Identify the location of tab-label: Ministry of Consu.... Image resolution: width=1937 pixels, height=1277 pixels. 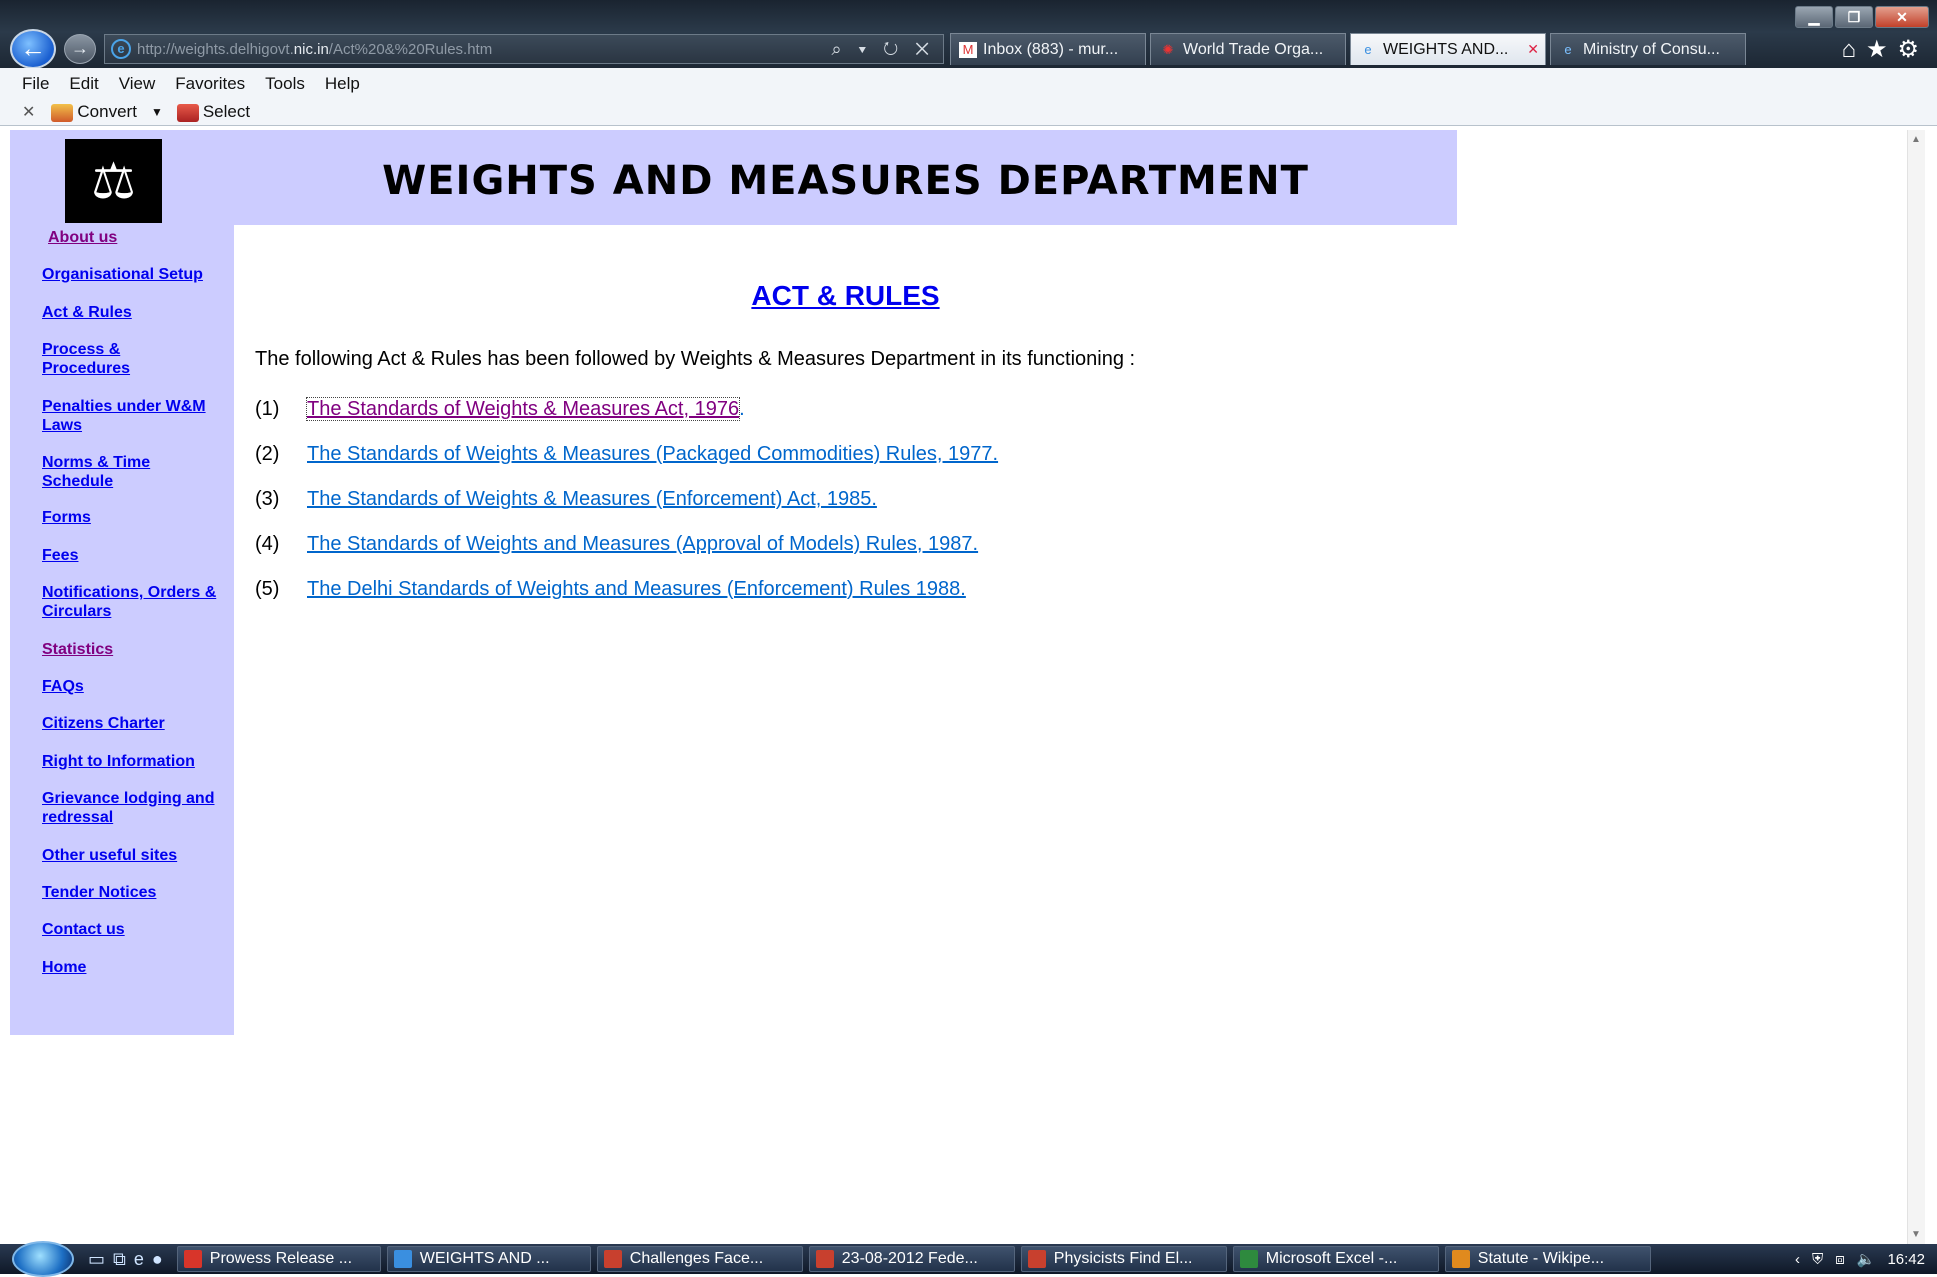
(1651, 49).